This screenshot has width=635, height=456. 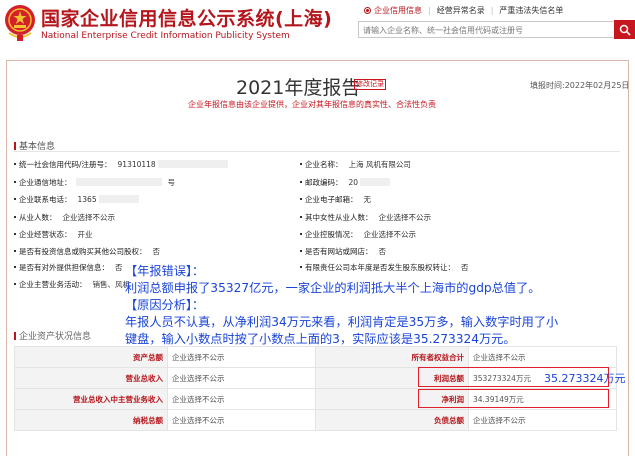 I want to click on info-row-address: 企业通信地址：号, so click(x=94, y=182).